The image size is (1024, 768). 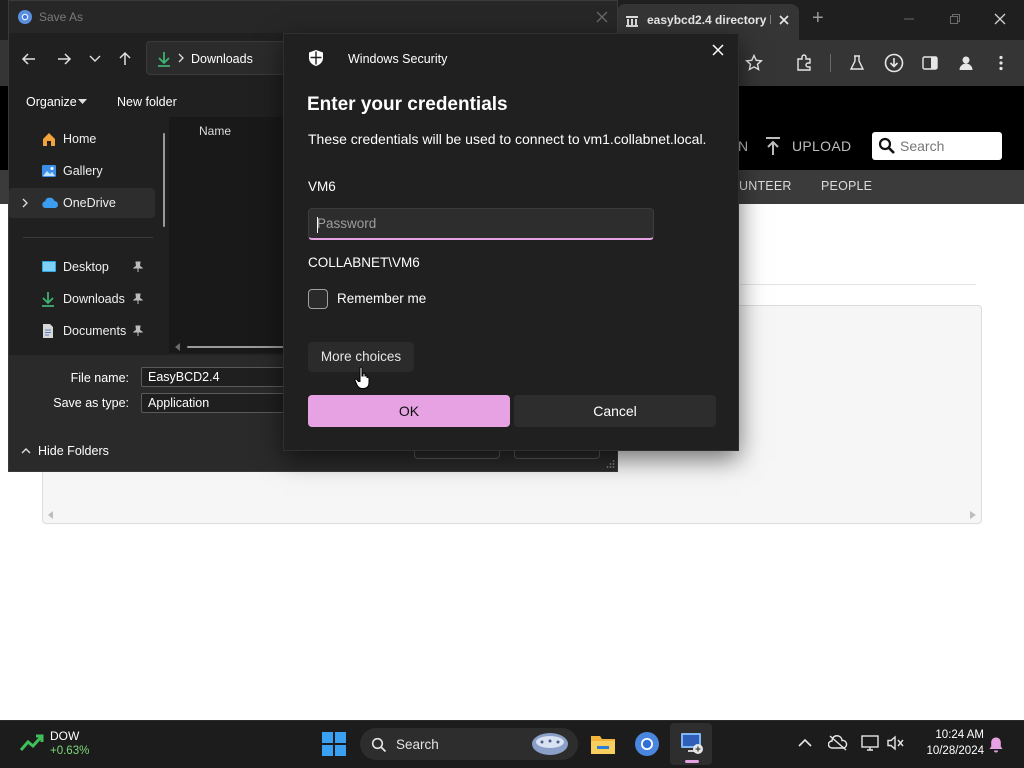 I want to click on sidebar-item-label: Gallery, so click(x=83, y=171).